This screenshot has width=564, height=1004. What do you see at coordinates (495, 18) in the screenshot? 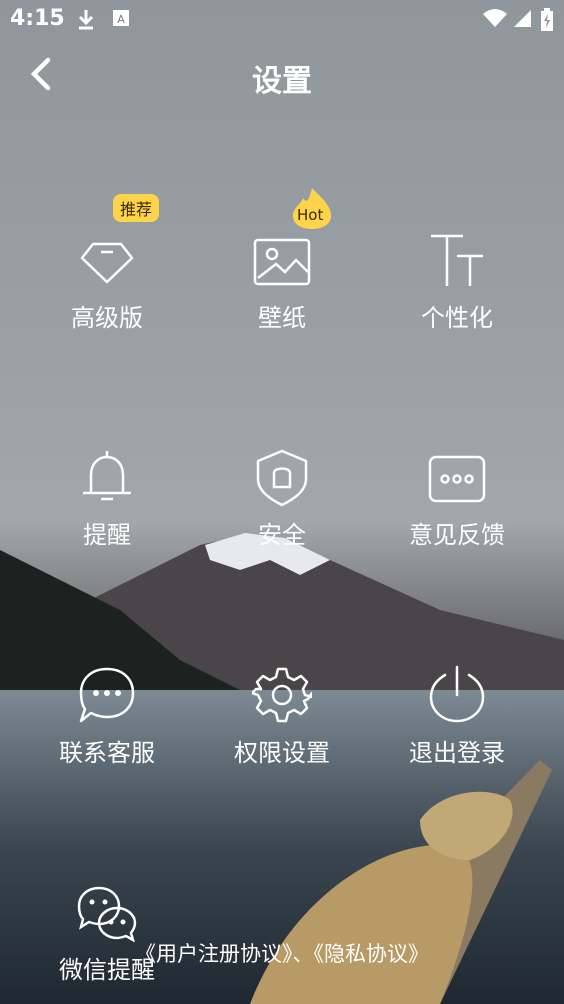
I see `wifi-icon` at bounding box center [495, 18].